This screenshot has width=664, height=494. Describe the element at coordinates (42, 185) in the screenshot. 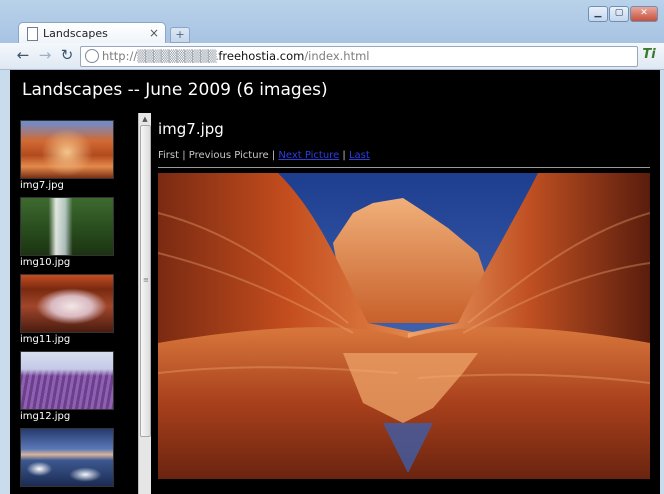

I see `thumbnail-label: img7.jpg` at that location.